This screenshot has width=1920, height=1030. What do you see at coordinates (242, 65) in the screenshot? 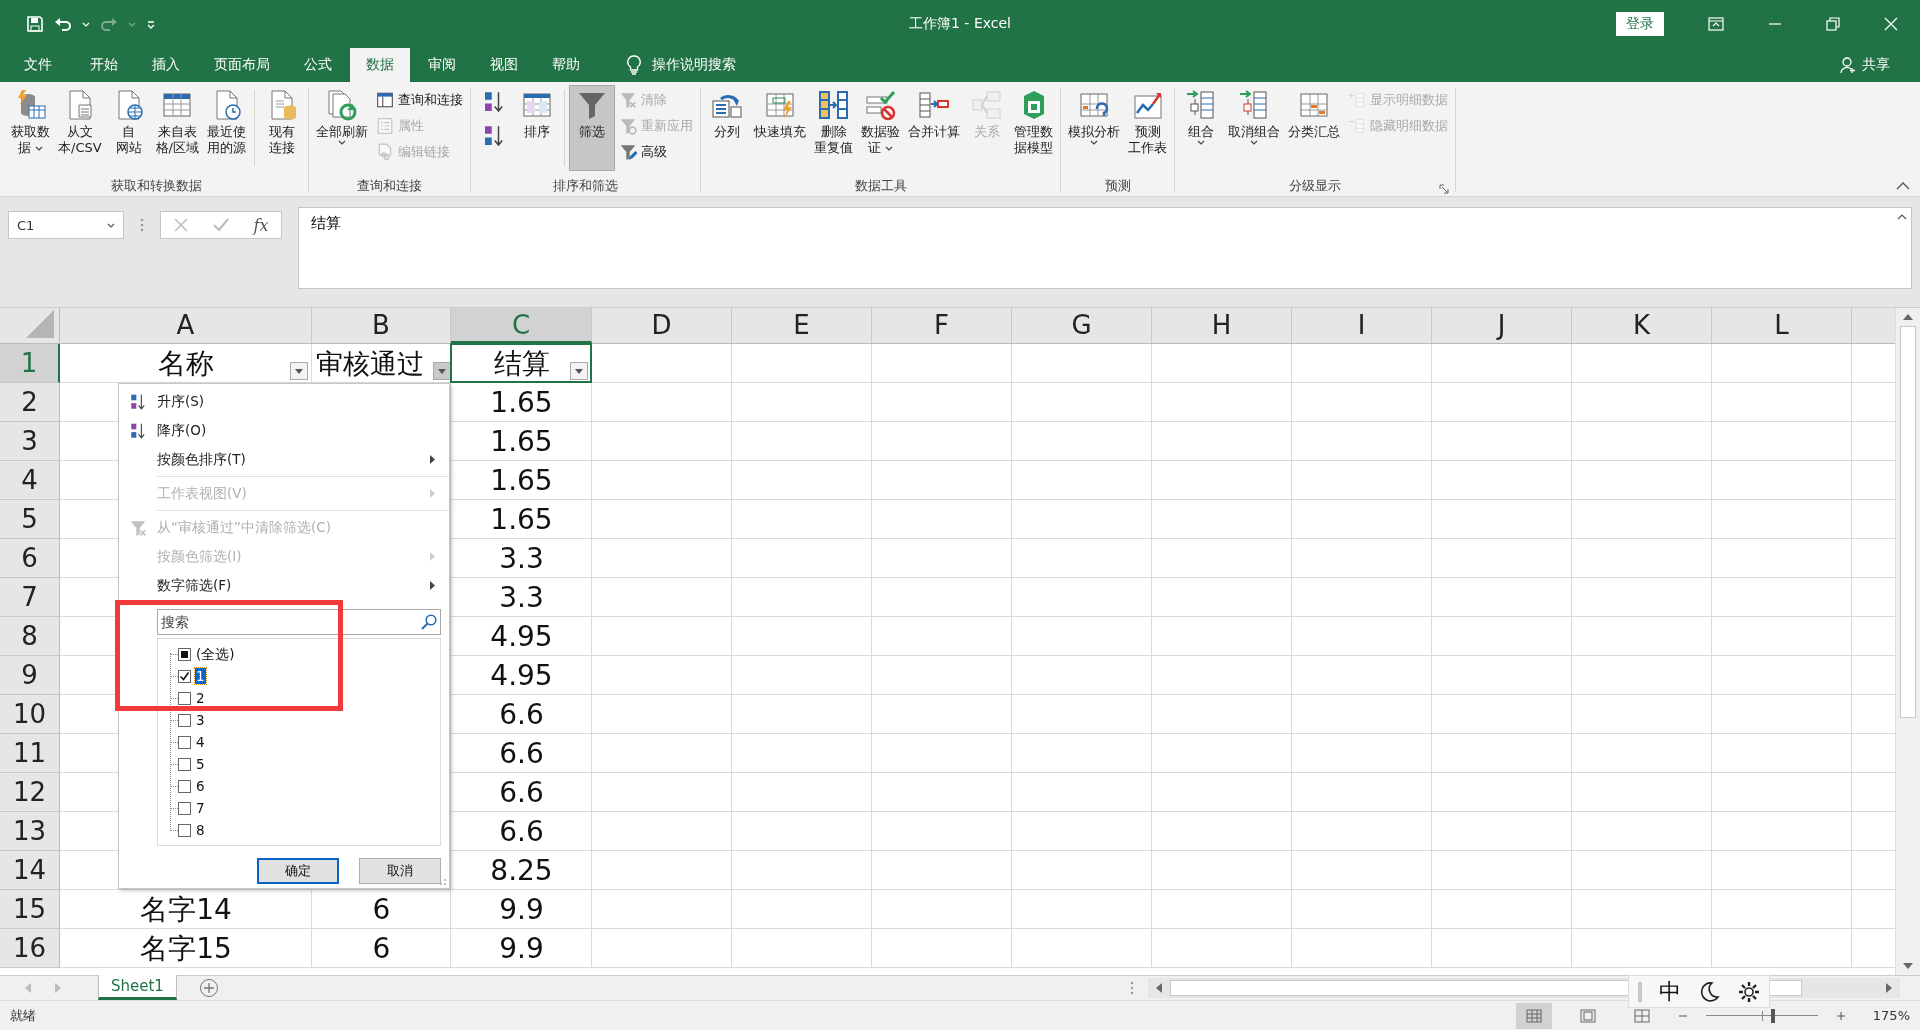
I see `ribbon-tab: 页面布局` at bounding box center [242, 65].